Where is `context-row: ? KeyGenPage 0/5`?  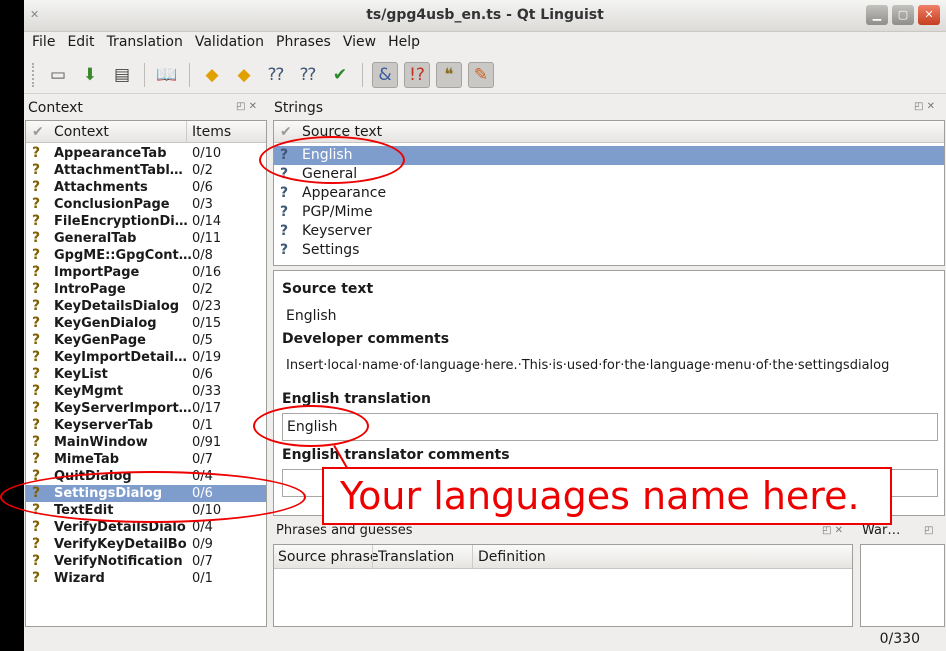
context-row: ? KeyGenPage 0/5 is located at coordinates (146, 340).